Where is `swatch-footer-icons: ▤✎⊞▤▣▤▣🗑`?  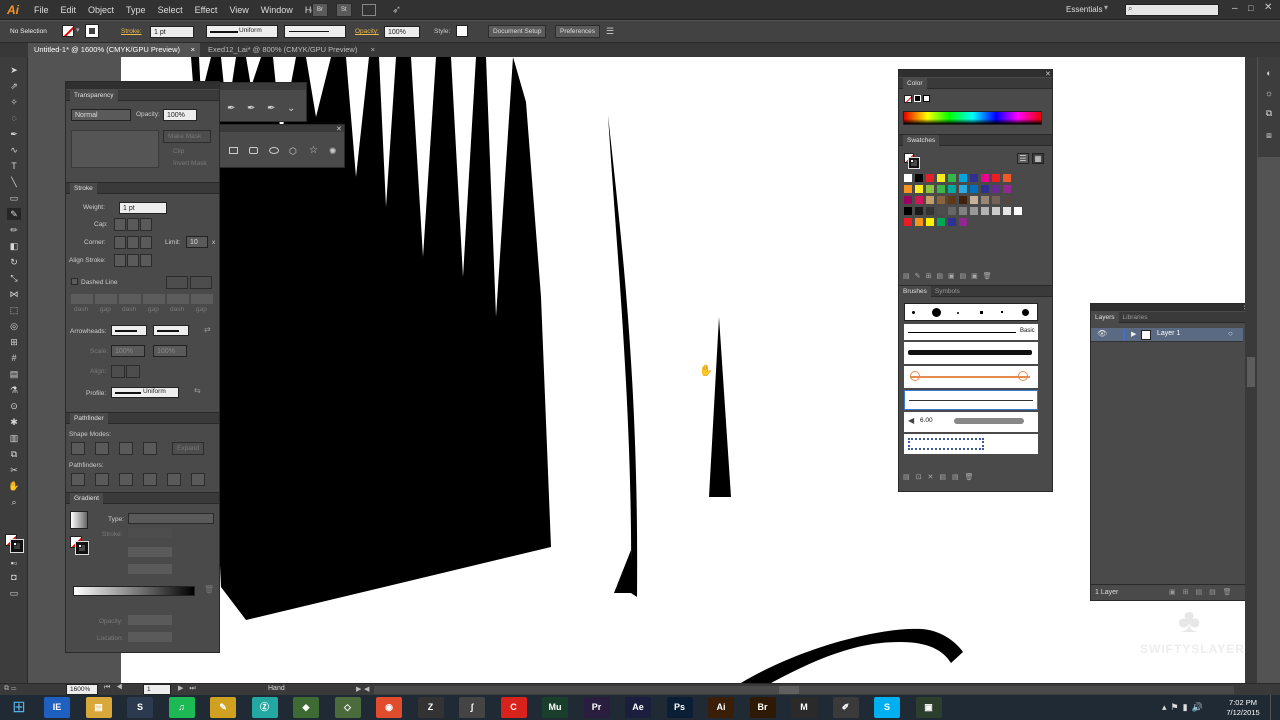 swatch-footer-icons: ▤✎⊞▤▣▤▣🗑 is located at coordinates (950, 276).